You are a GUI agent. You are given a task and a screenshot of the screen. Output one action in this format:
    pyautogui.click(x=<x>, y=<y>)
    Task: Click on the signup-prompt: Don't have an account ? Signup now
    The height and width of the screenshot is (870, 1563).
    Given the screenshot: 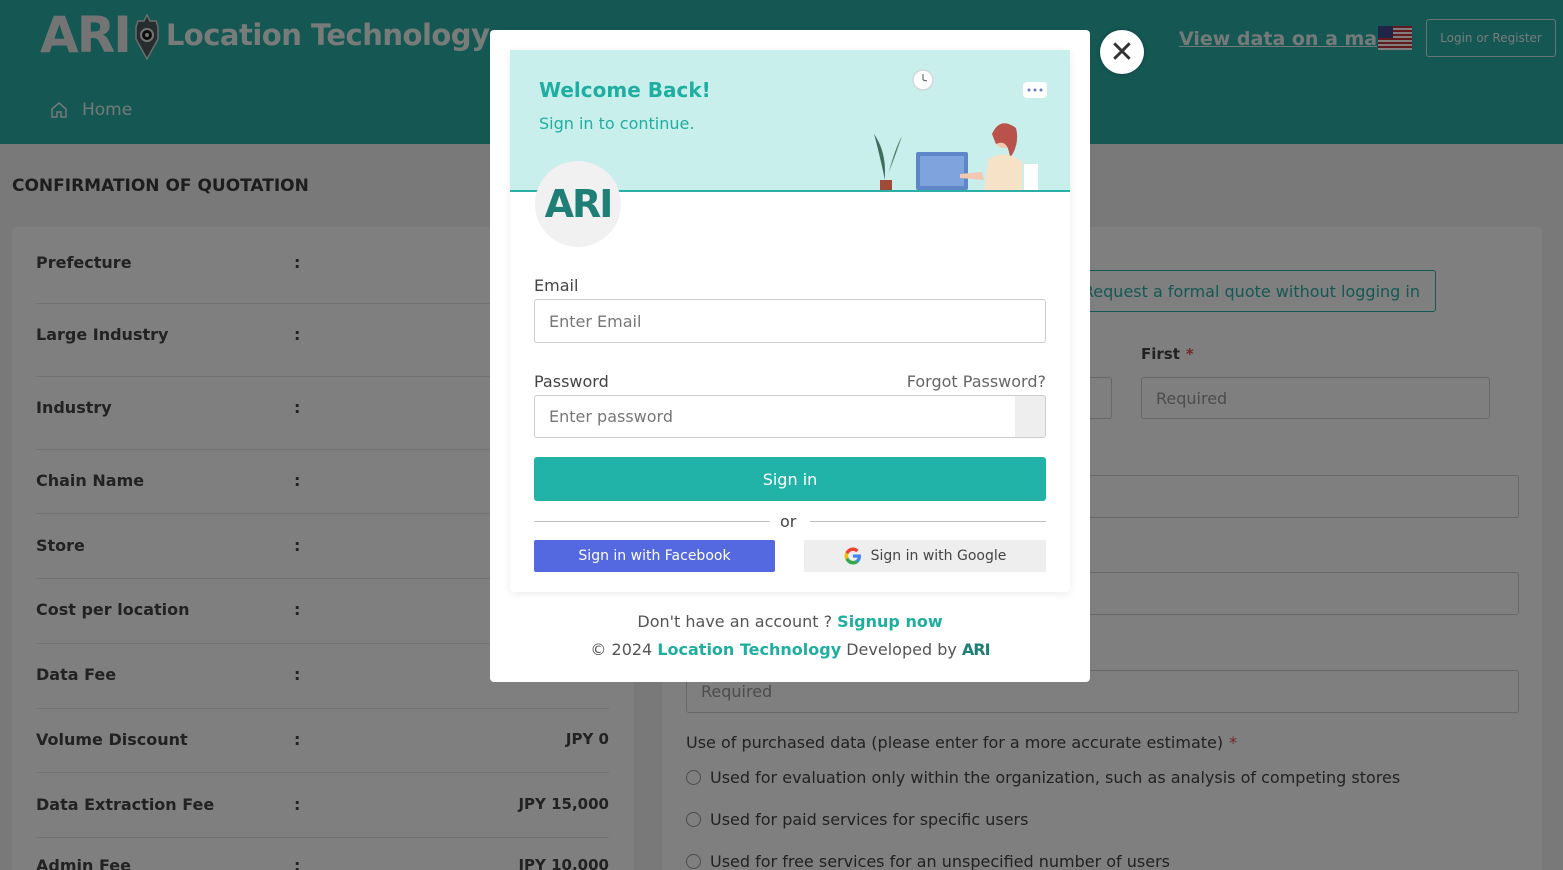 What is the action you would take?
    pyautogui.click(x=790, y=621)
    